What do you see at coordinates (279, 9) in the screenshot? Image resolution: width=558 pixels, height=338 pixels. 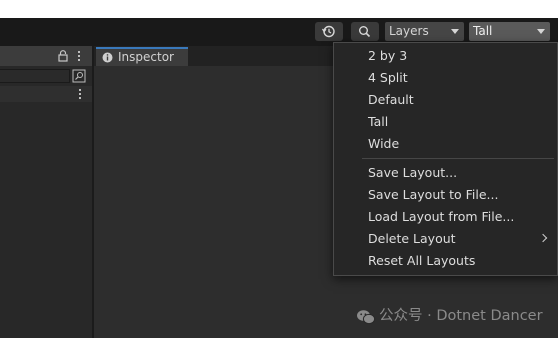 I see `window-top-strip` at bounding box center [279, 9].